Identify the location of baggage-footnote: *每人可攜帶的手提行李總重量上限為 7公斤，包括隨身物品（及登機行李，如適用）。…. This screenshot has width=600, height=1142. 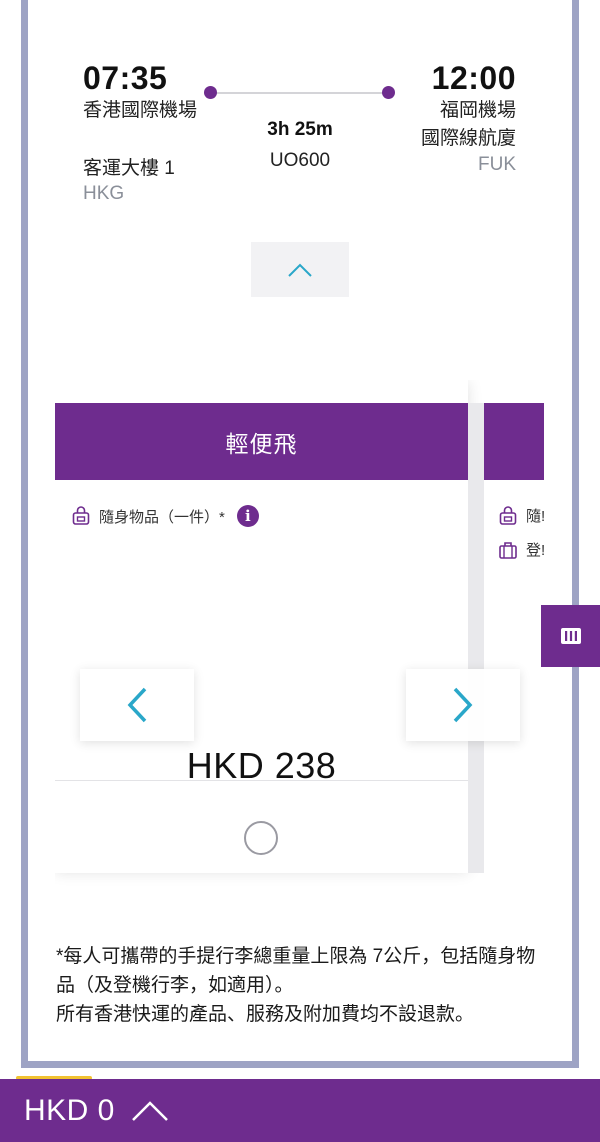
(301, 985).